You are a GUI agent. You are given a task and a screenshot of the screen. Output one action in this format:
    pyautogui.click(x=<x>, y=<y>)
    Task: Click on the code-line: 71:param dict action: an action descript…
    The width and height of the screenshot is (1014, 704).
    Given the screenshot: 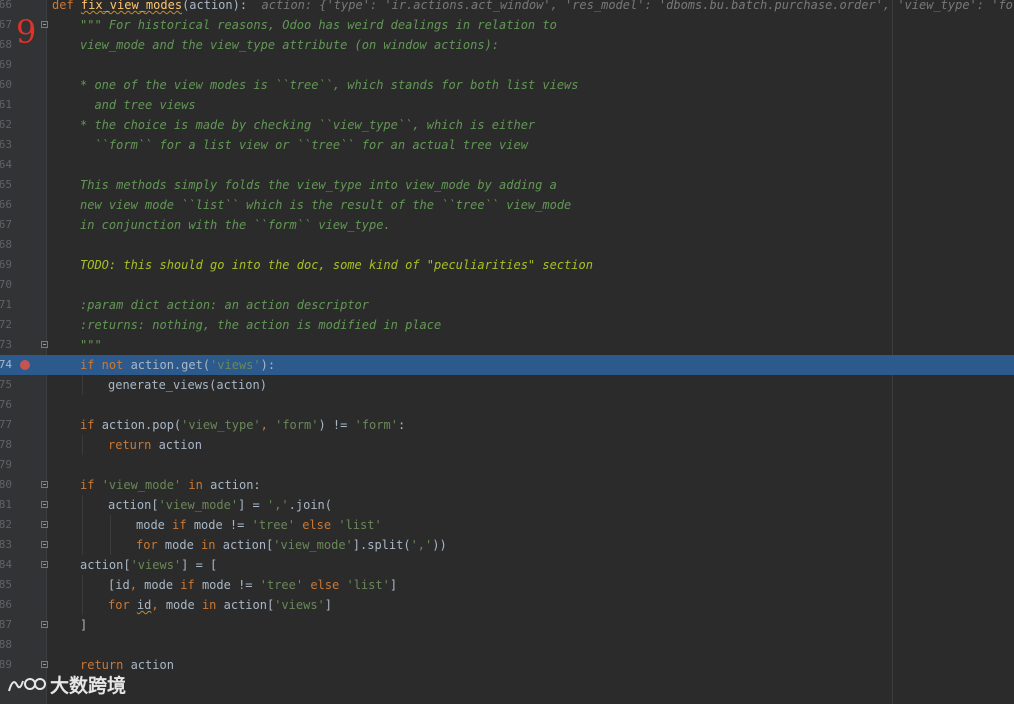 What is the action you would take?
    pyautogui.click(x=507, y=305)
    